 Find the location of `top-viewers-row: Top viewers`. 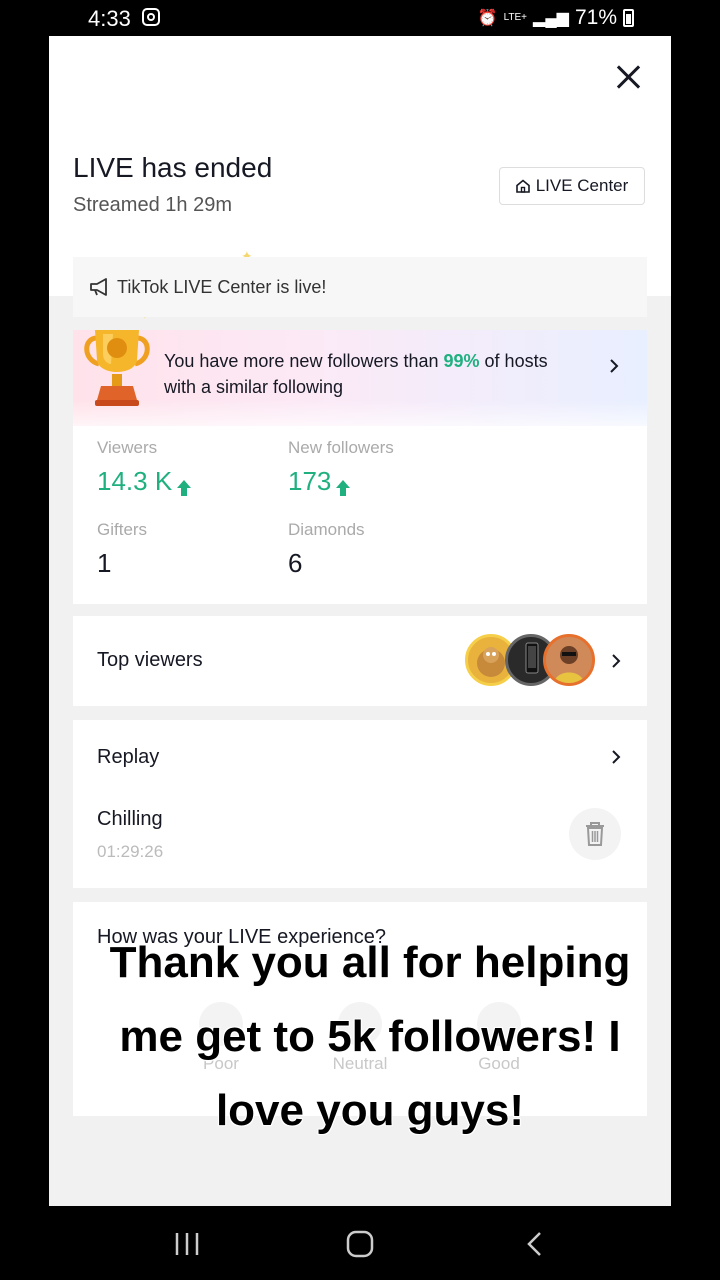

top-viewers-row: Top viewers is located at coordinates (360, 661).